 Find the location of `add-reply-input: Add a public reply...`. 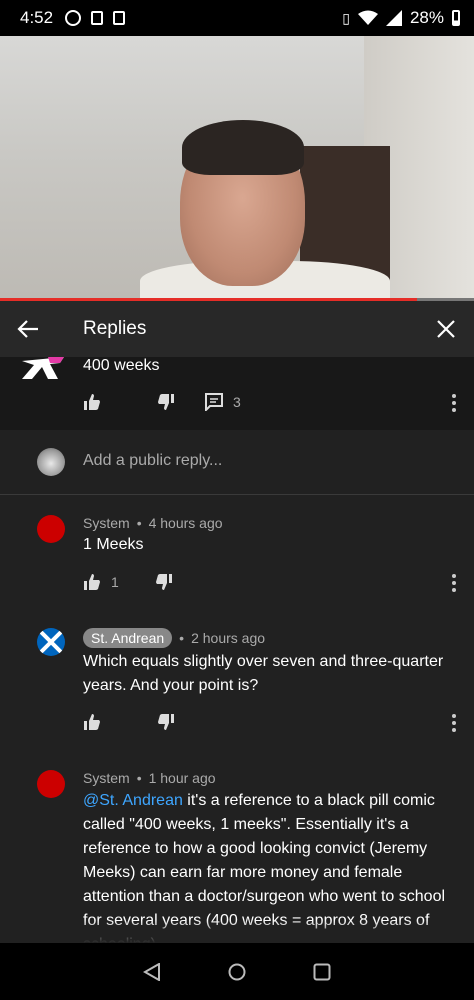

add-reply-input: Add a public reply... is located at coordinates (152, 461).